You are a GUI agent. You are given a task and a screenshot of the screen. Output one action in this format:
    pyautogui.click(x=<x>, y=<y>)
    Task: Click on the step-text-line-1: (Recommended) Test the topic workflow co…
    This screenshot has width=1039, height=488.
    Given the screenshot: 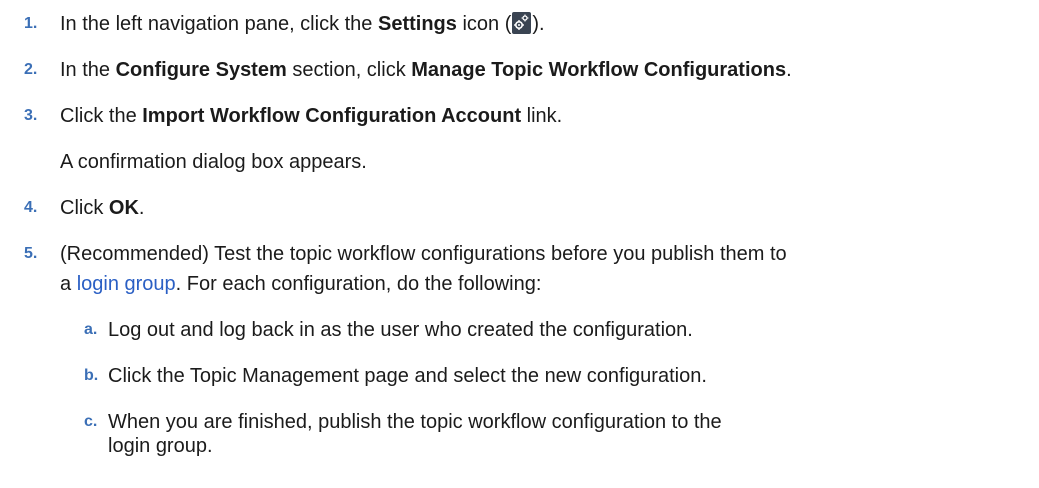 What is the action you would take?
    pyautogui.click(x=423, y=254)
    